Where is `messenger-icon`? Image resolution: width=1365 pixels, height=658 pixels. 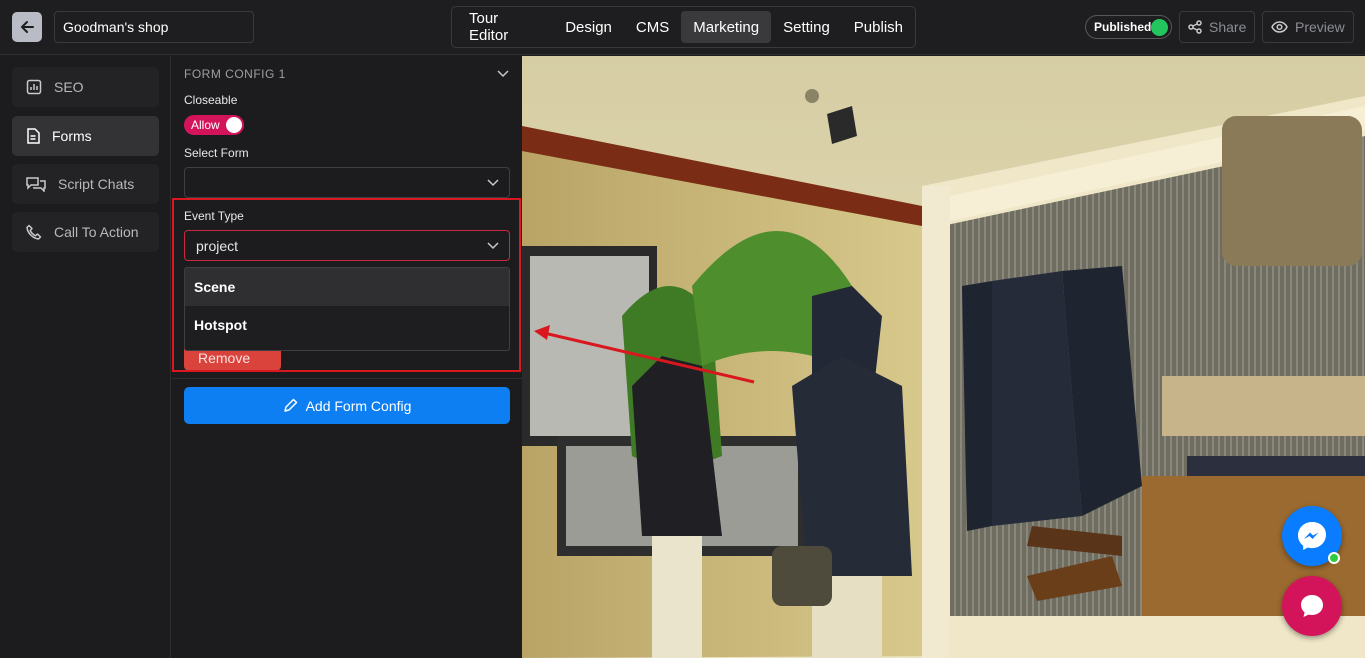
messenger-icon is located at coordinates (1312, 536).